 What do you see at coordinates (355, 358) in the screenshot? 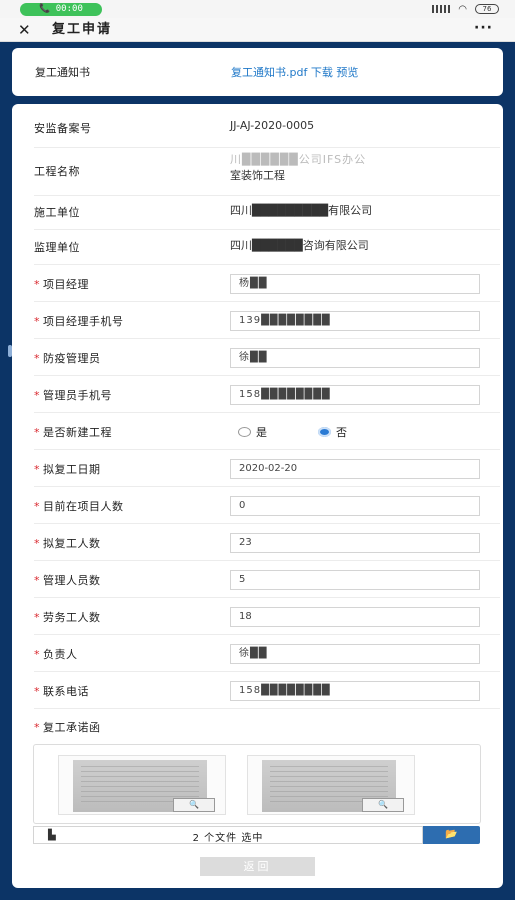
I see `epidemic-manager-input: 徐██` at bounding box center [355, 358].